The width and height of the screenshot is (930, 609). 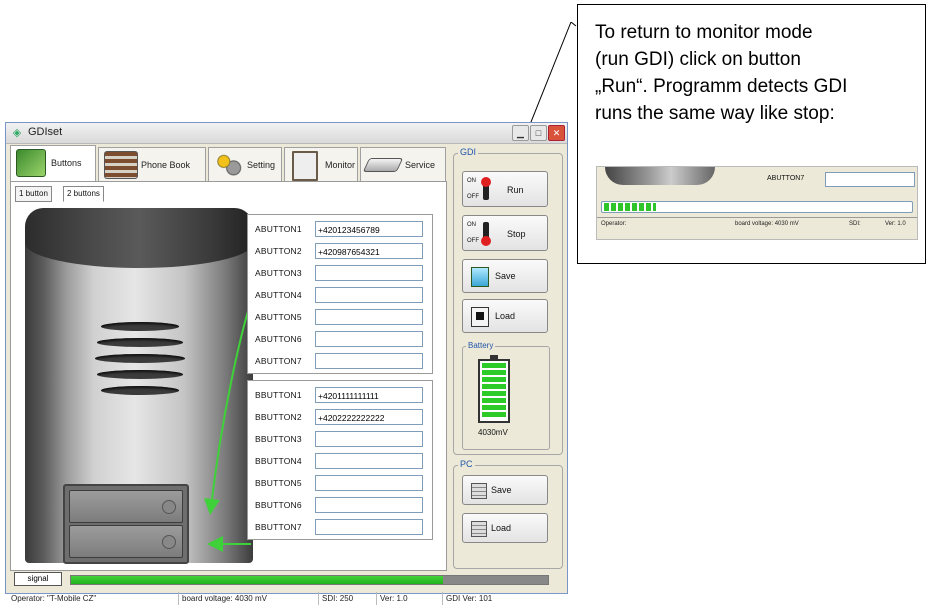 What do you see at coordinates (473, 197) in the screenshot?
I see `run-off-label: OFF` at bounding box center [473, 197].